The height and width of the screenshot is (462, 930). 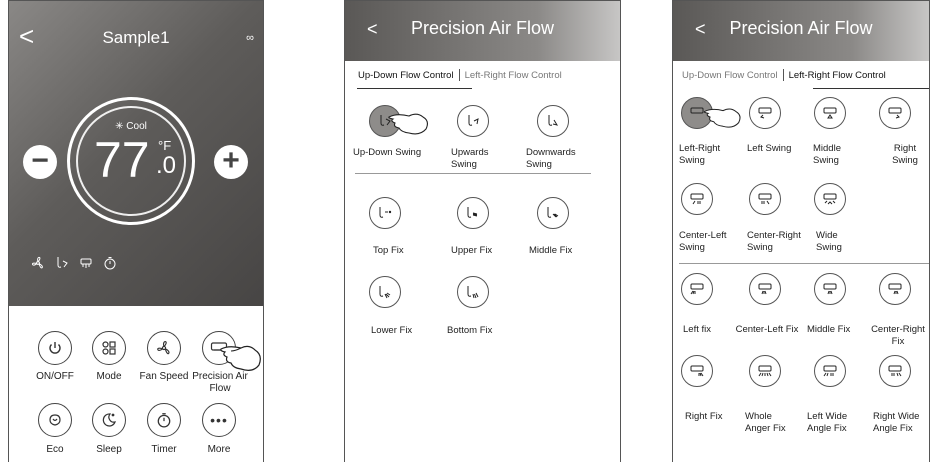 I want to click on lower-fix-icon, so click(x=385, y=292).